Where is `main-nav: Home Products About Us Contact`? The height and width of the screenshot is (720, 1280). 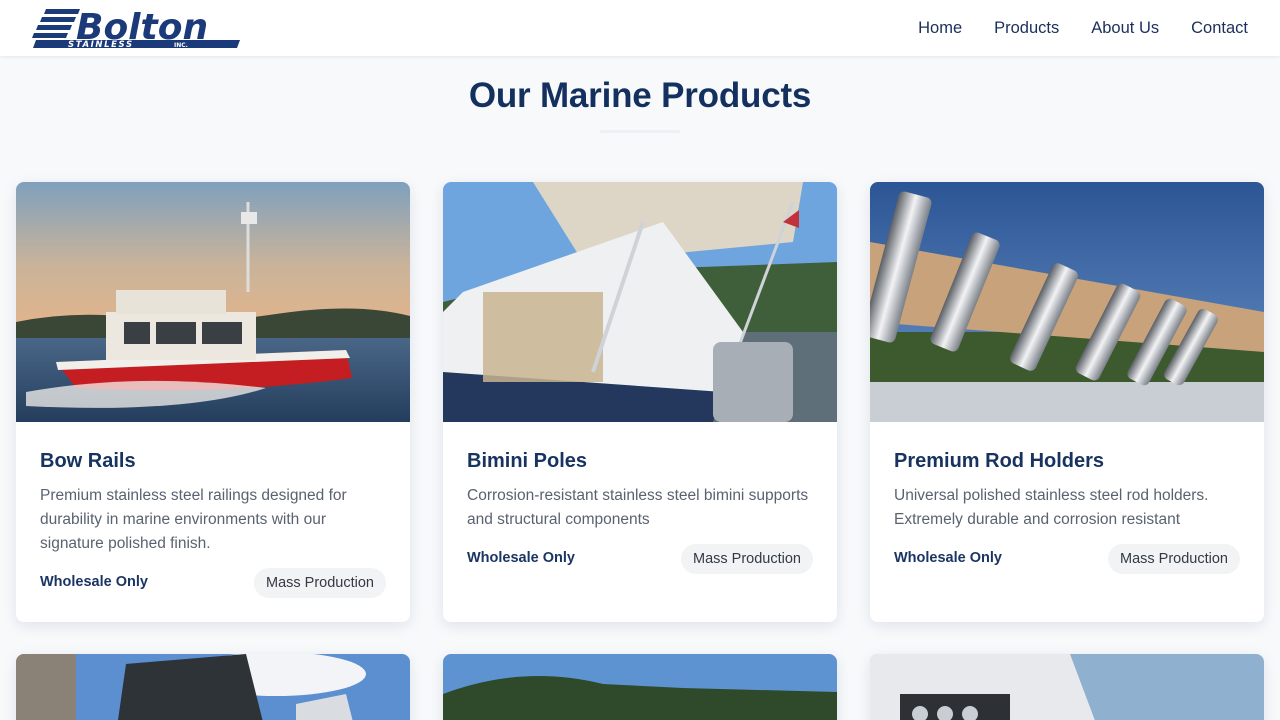
main-nav: Home Products About Us Contact is located at coordinates (1083, 28).